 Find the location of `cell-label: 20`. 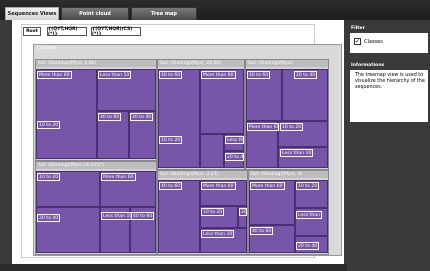

cell-label: 20 is located at coordinates (243, 212).